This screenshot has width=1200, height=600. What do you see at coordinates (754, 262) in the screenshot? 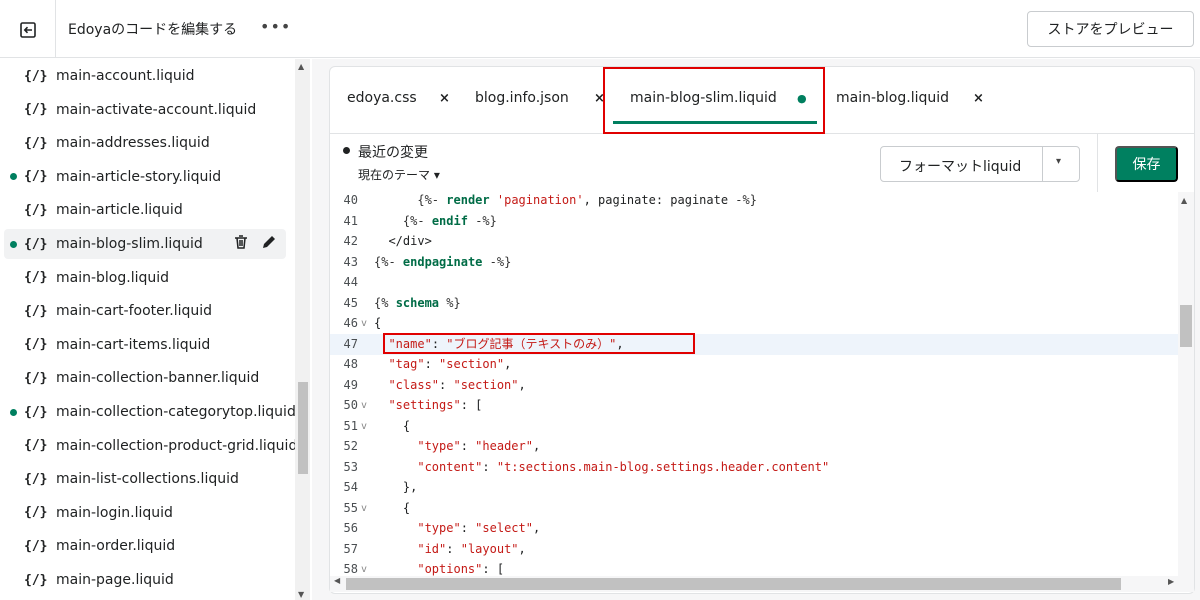
I see `code-line: 43 {%- endpaginate -%}` at bounding box center [754, 262].